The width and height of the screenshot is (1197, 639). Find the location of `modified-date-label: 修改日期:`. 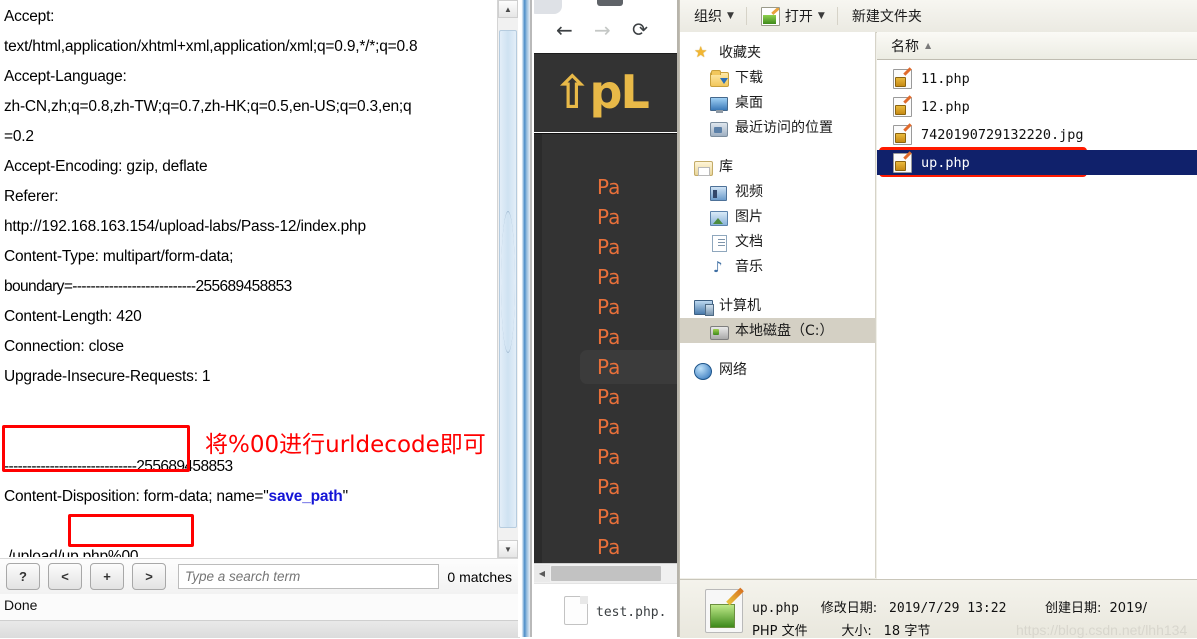

modified-date-label: 修改日期: is located at coordinates (849, 608).